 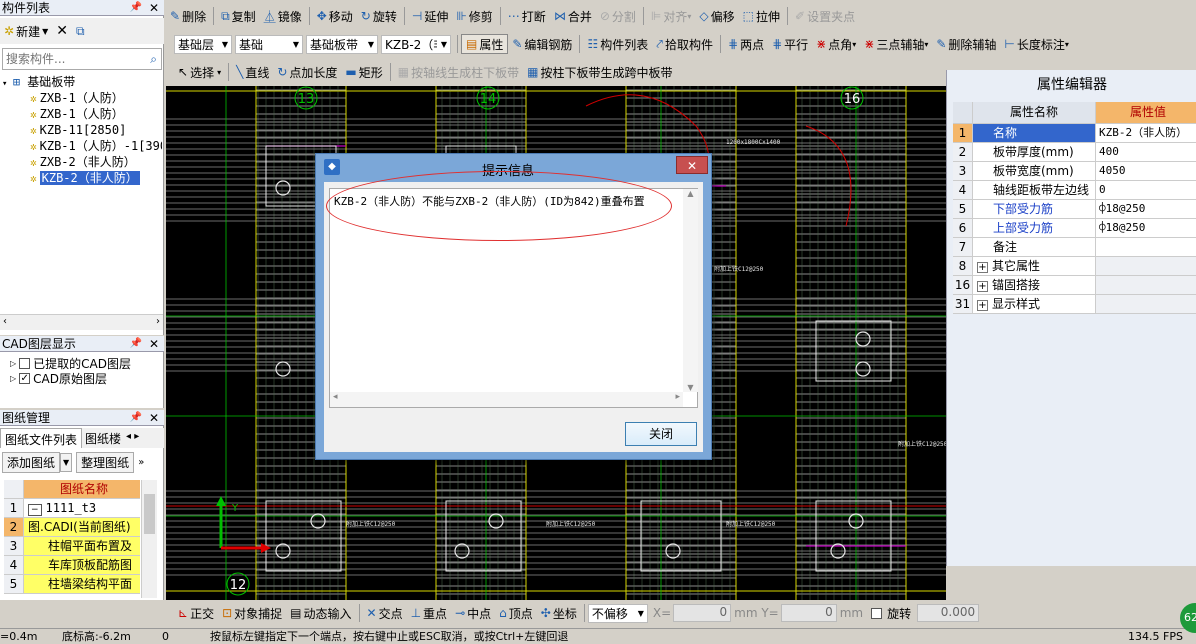 What do you see at coordinates (103, 438) in the screenshot?
I see `tab-drawing-floor: 图纸楼` at bounding box center [103, 438].